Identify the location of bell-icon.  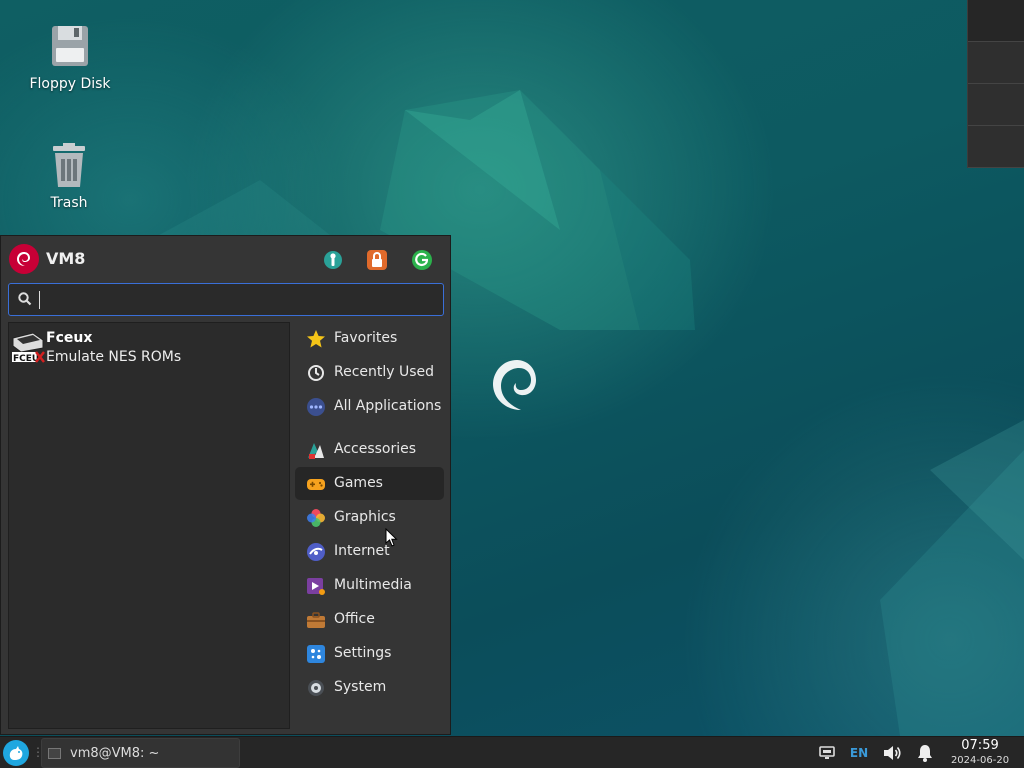
(925, 753).